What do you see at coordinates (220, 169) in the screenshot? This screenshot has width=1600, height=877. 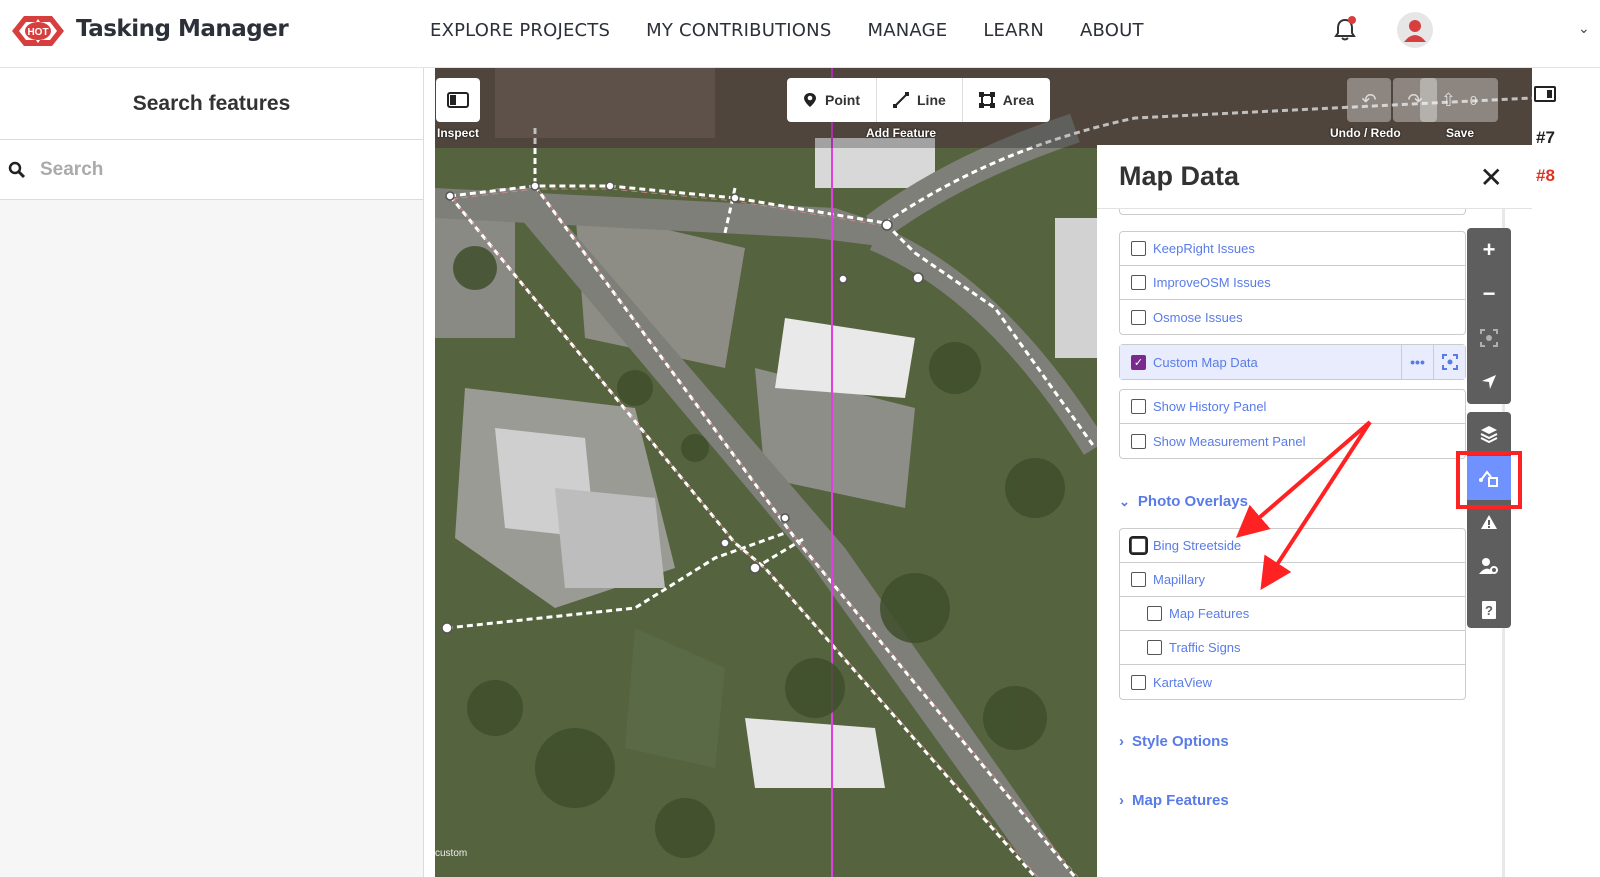 I see `search-input` at bounding box center [220, 169].